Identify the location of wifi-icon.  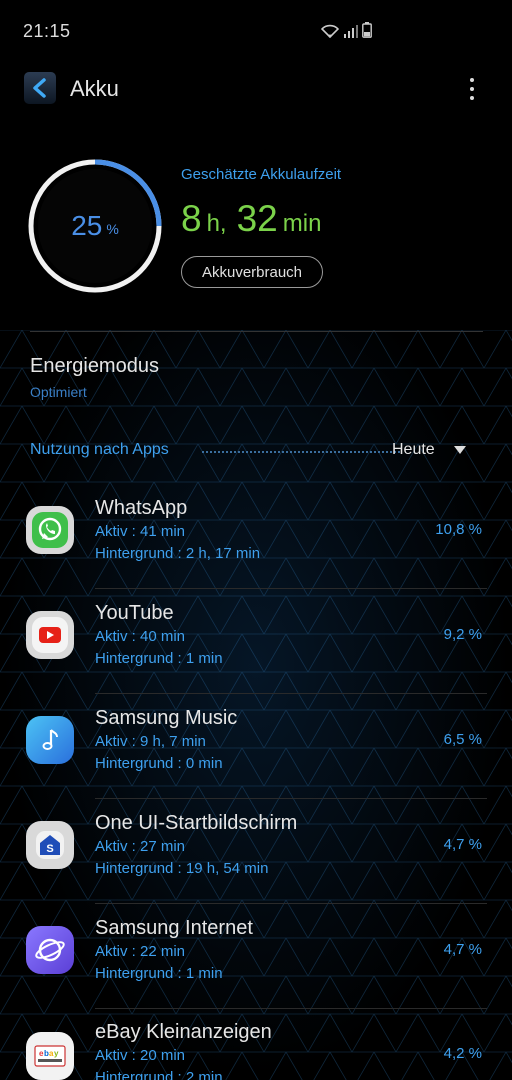
(330, 31).